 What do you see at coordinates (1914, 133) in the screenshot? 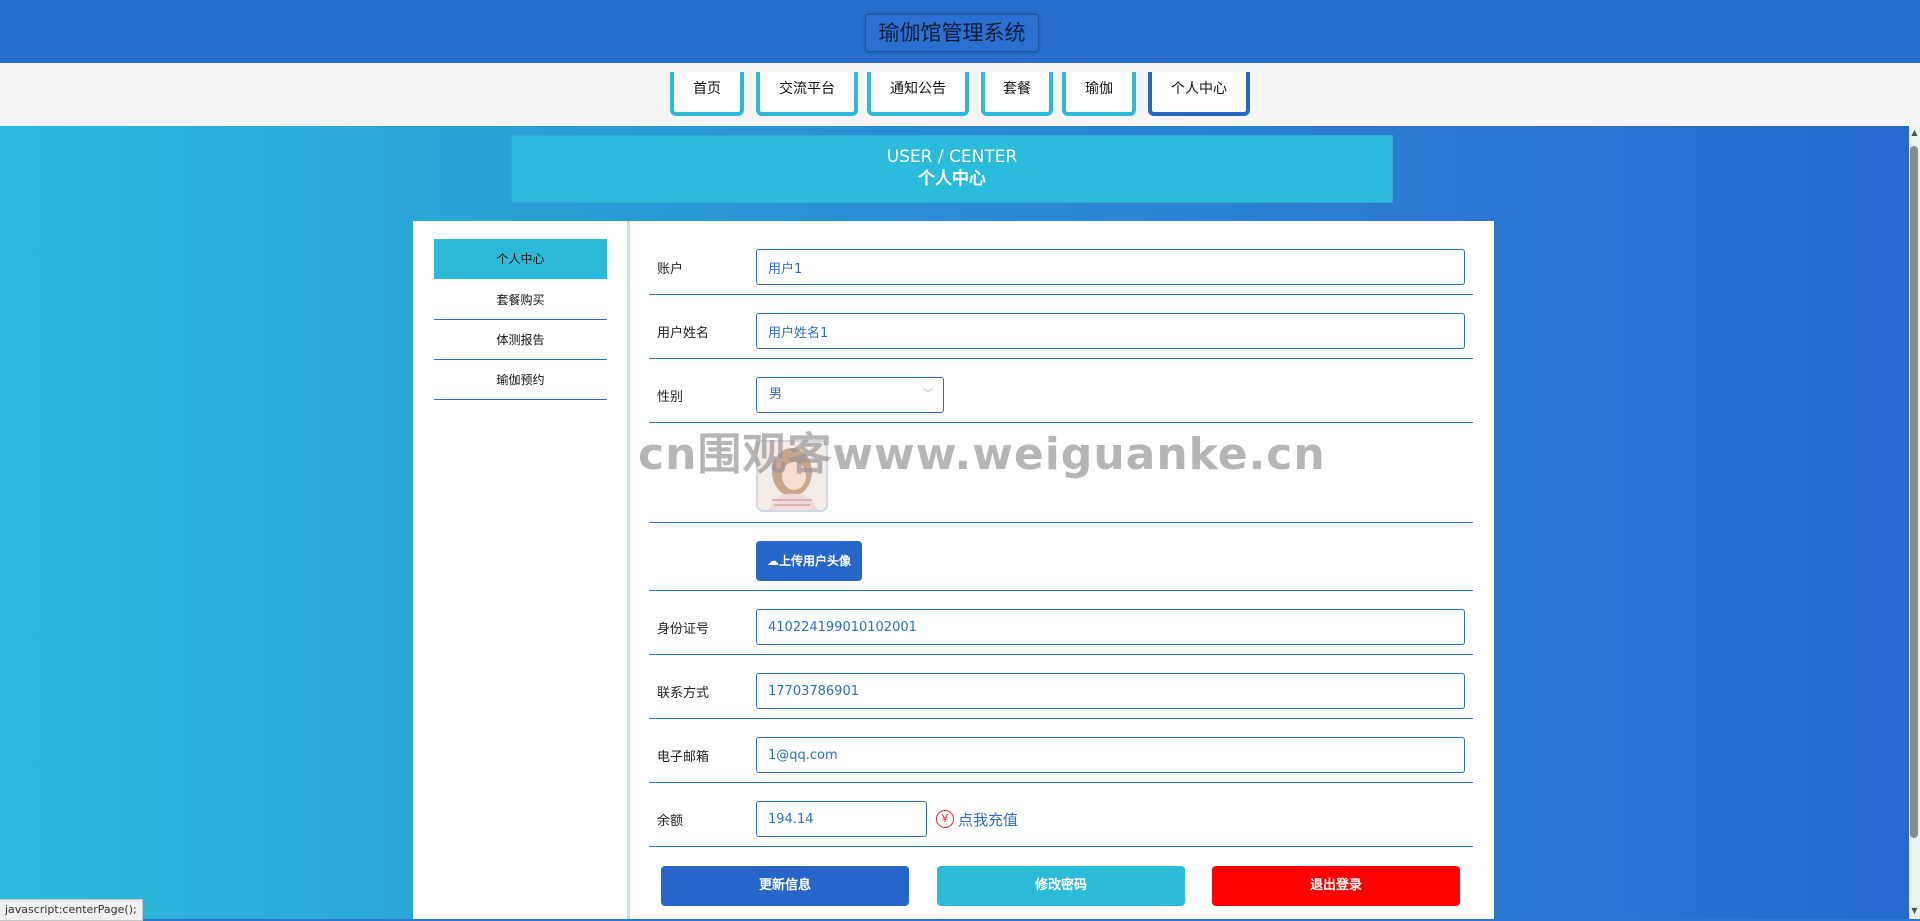
I see `scroll-up-arrow-icon: ▲` at bounding box center [1914, 133].